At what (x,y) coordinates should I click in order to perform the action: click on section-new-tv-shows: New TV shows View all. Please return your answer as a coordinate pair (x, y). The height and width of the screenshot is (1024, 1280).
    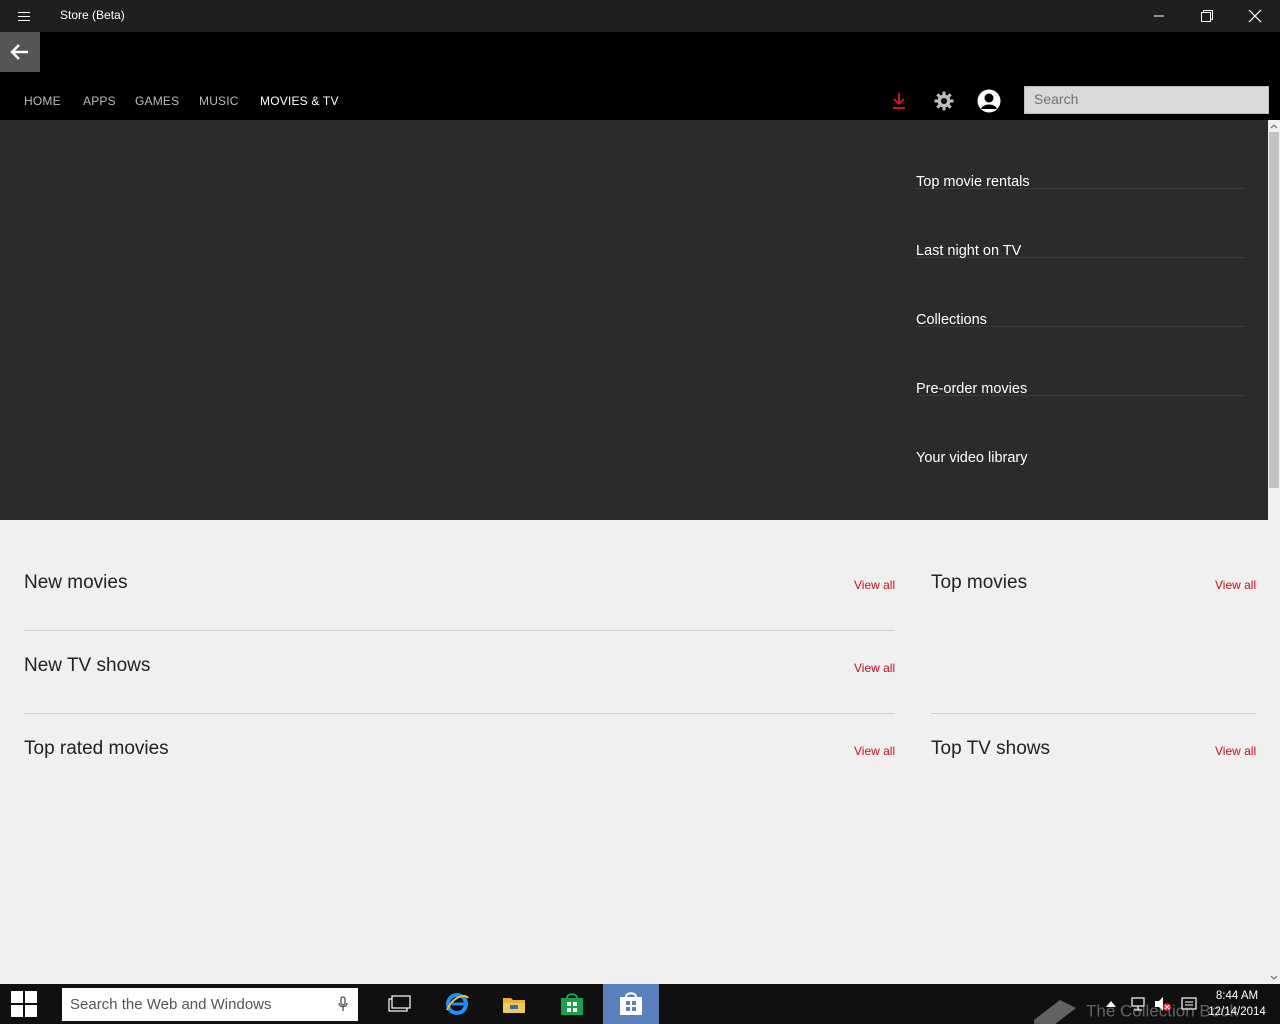
    Looking at the image, I should click on (459, 670).